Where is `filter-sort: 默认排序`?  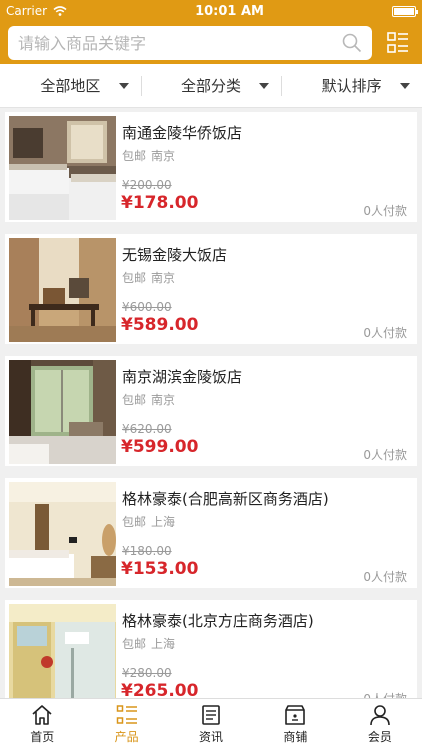 filter-sort: 默认排序 is located at coordinates (351, 85).